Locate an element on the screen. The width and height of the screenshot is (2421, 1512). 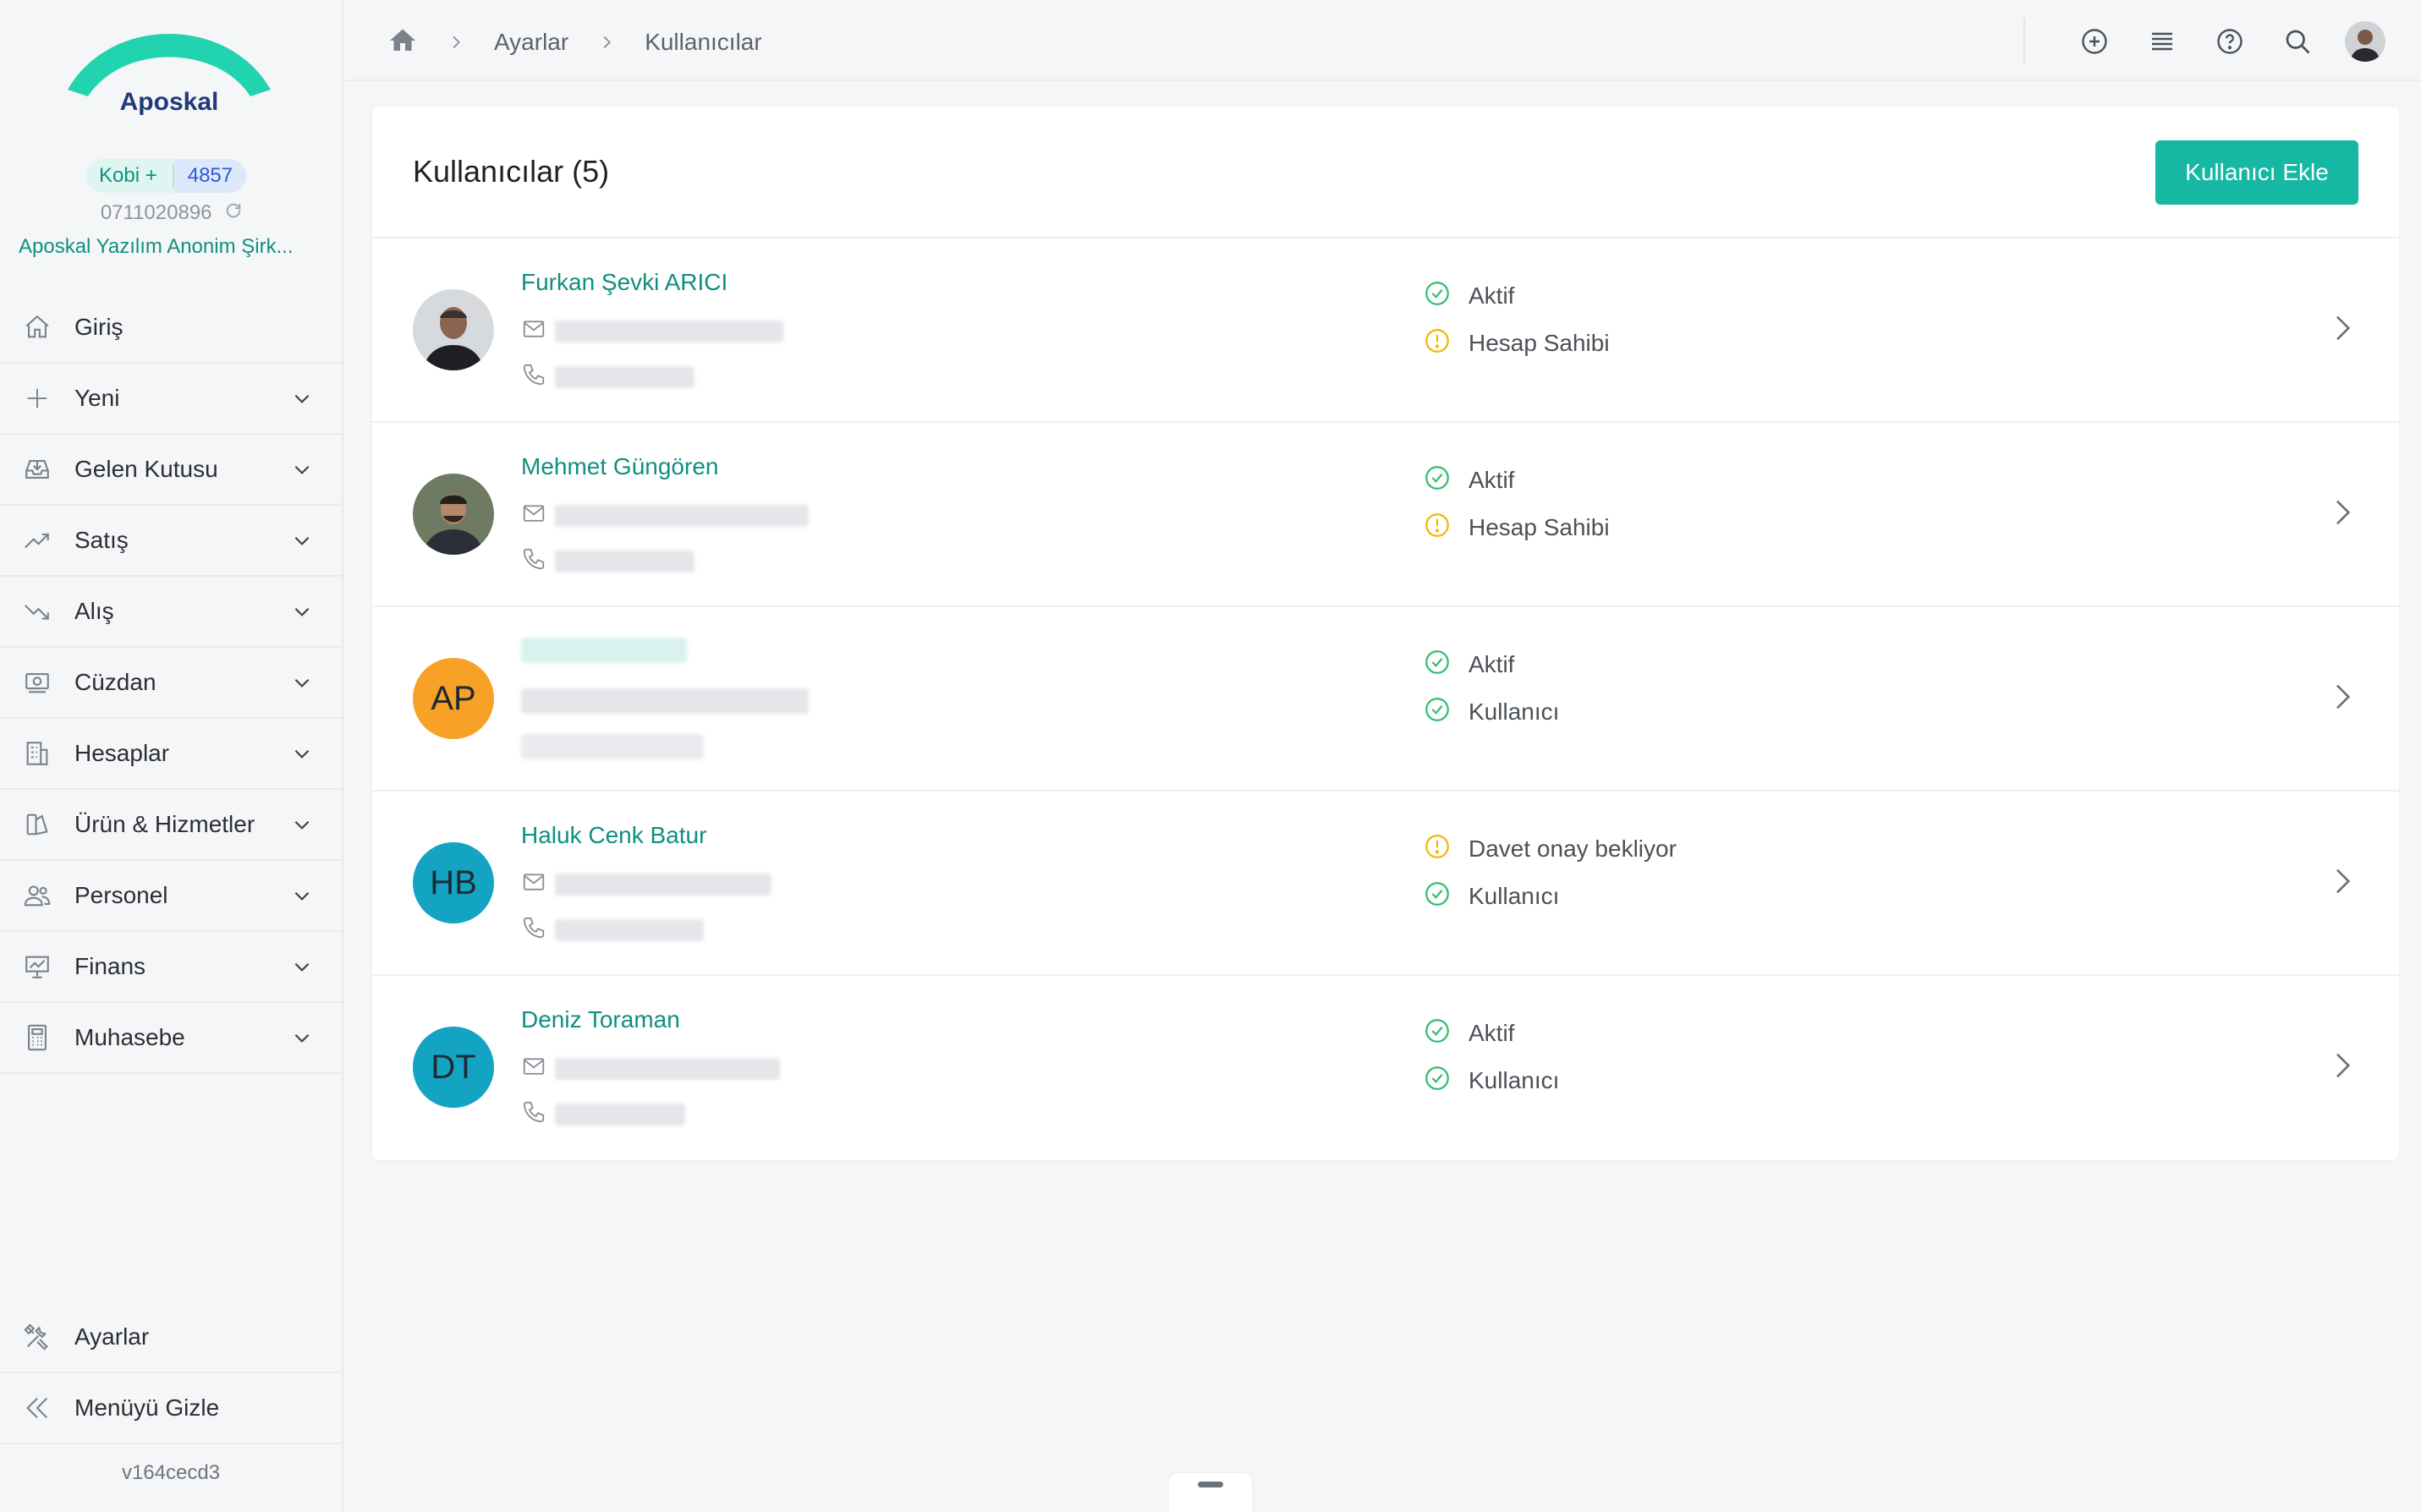
status-label: Davet onay bekliyor is located at coordinates (1573, 848).